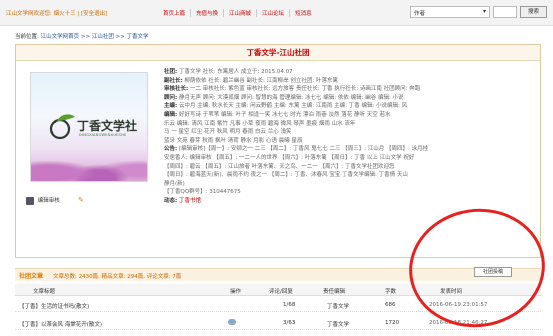 The width and height of the screenshot is (553, 336). Describe the element at coordinates (281, 292) in the screenshot. I see `col-comments: 评论/回复` at that location.